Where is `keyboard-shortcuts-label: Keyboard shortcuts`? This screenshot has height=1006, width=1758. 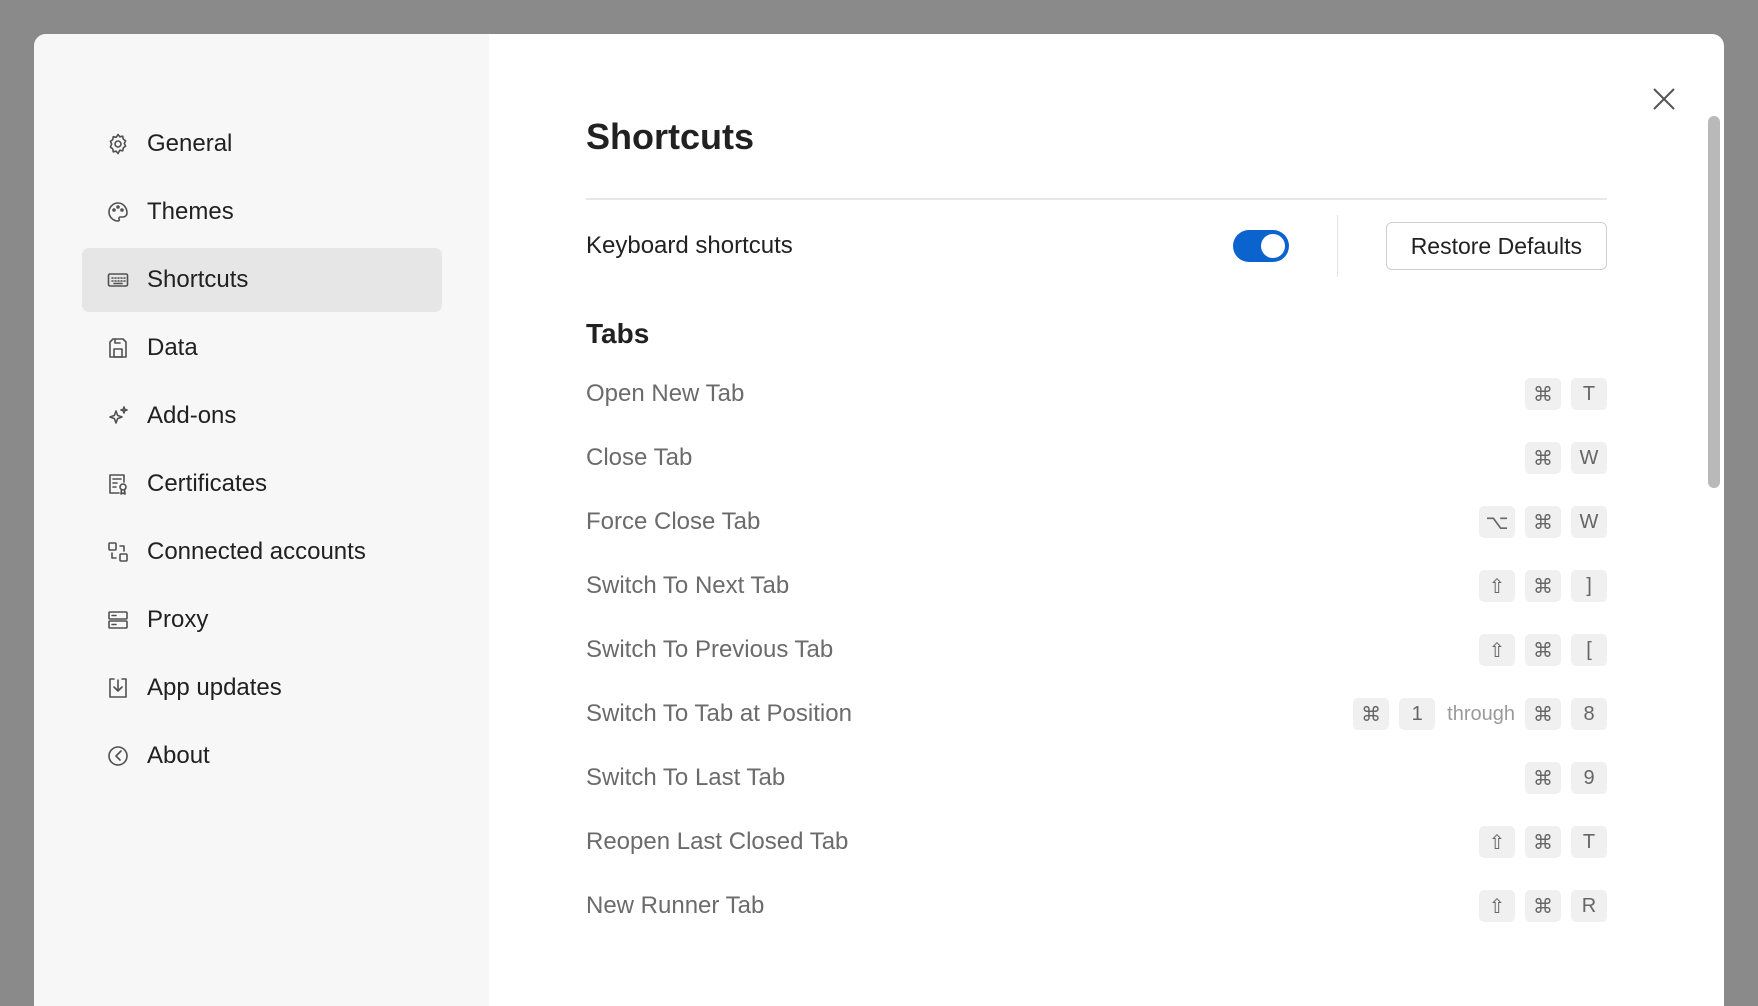 keyboard-shortcuts-label: Keyboard shortcuts is located at coordinates (689, 245).